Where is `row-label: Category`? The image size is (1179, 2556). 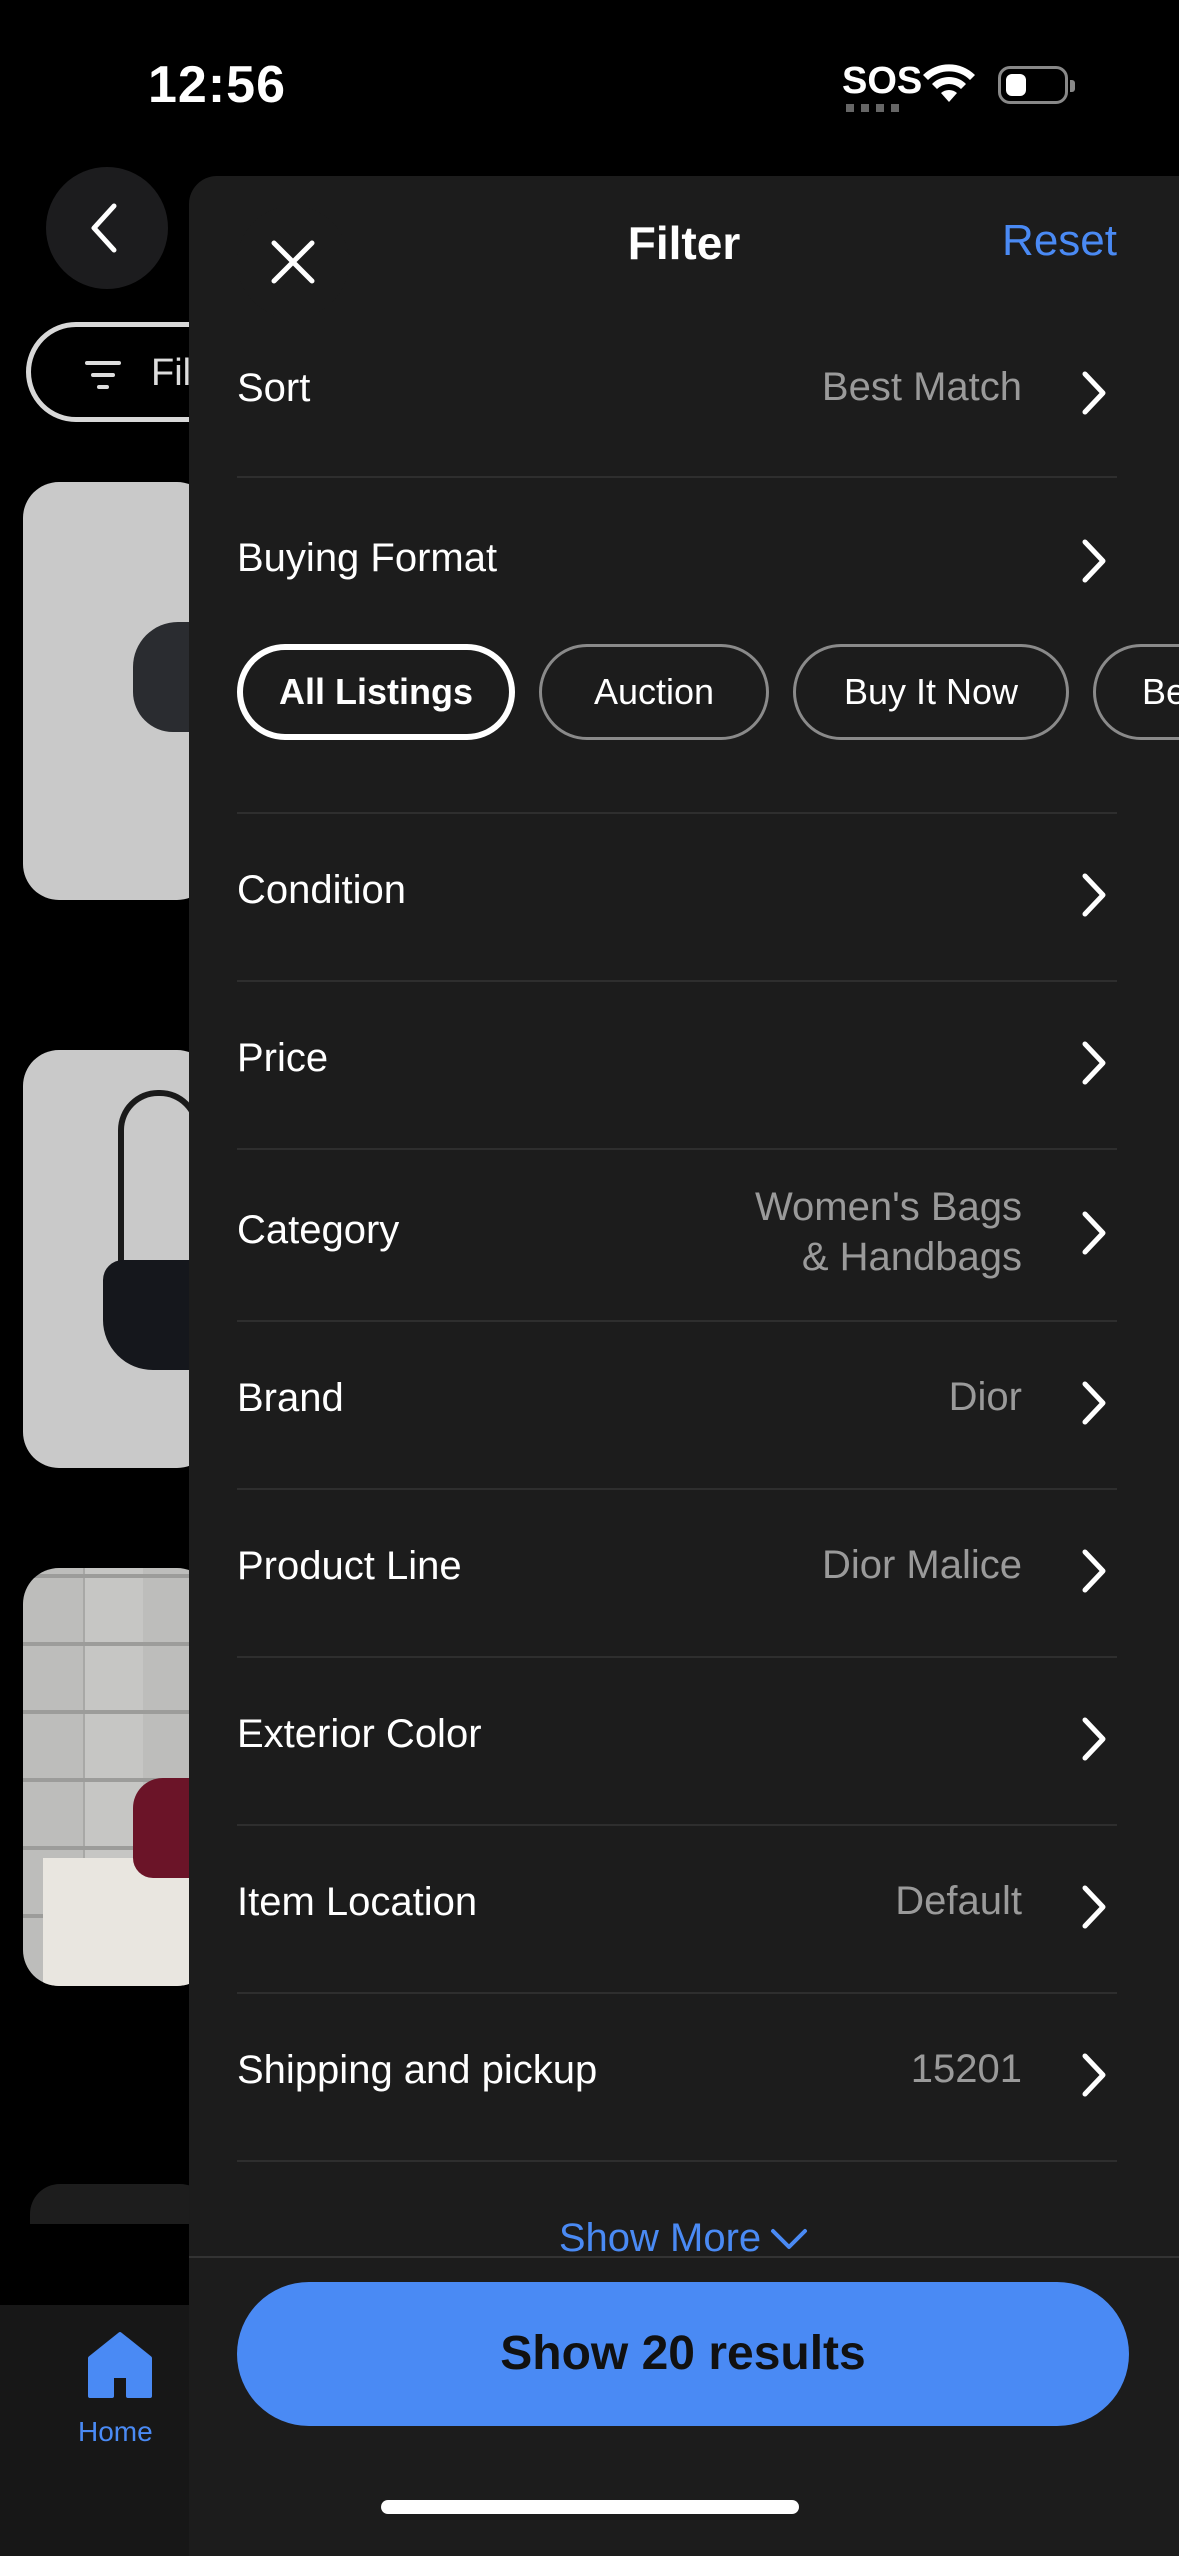
row-label: Category is located at coordinates (318, 1230).